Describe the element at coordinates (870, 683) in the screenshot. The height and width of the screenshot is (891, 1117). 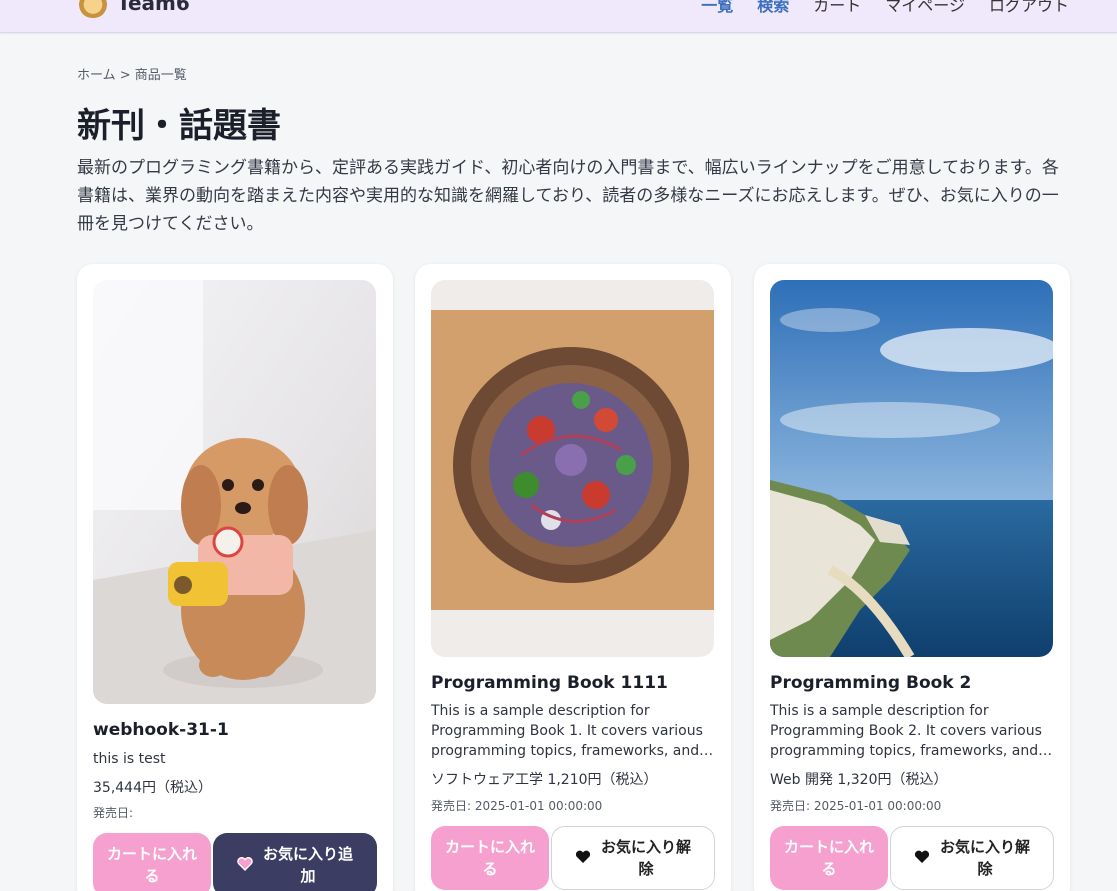
I see `product-title: Programming Book 2` at that location.